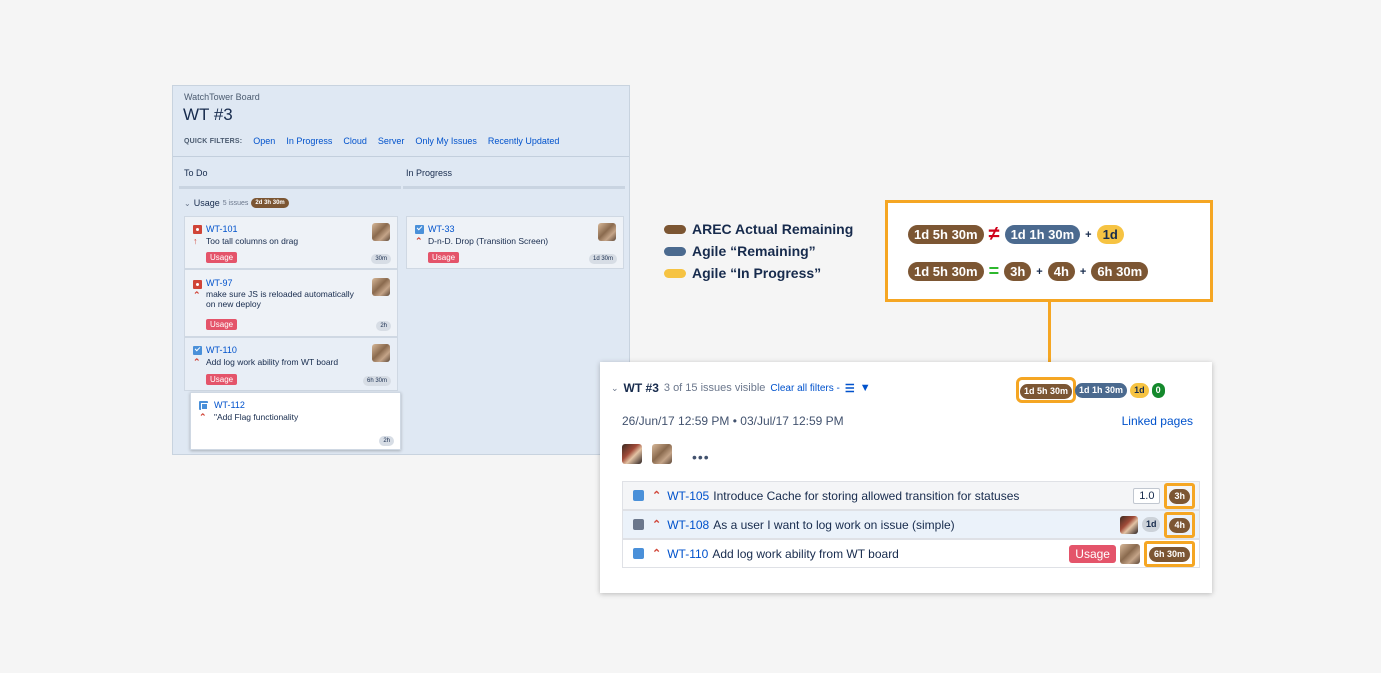  Describe the element at coordinates (994, 271) in the screenshot. I see `equal-sign: =` at that location.